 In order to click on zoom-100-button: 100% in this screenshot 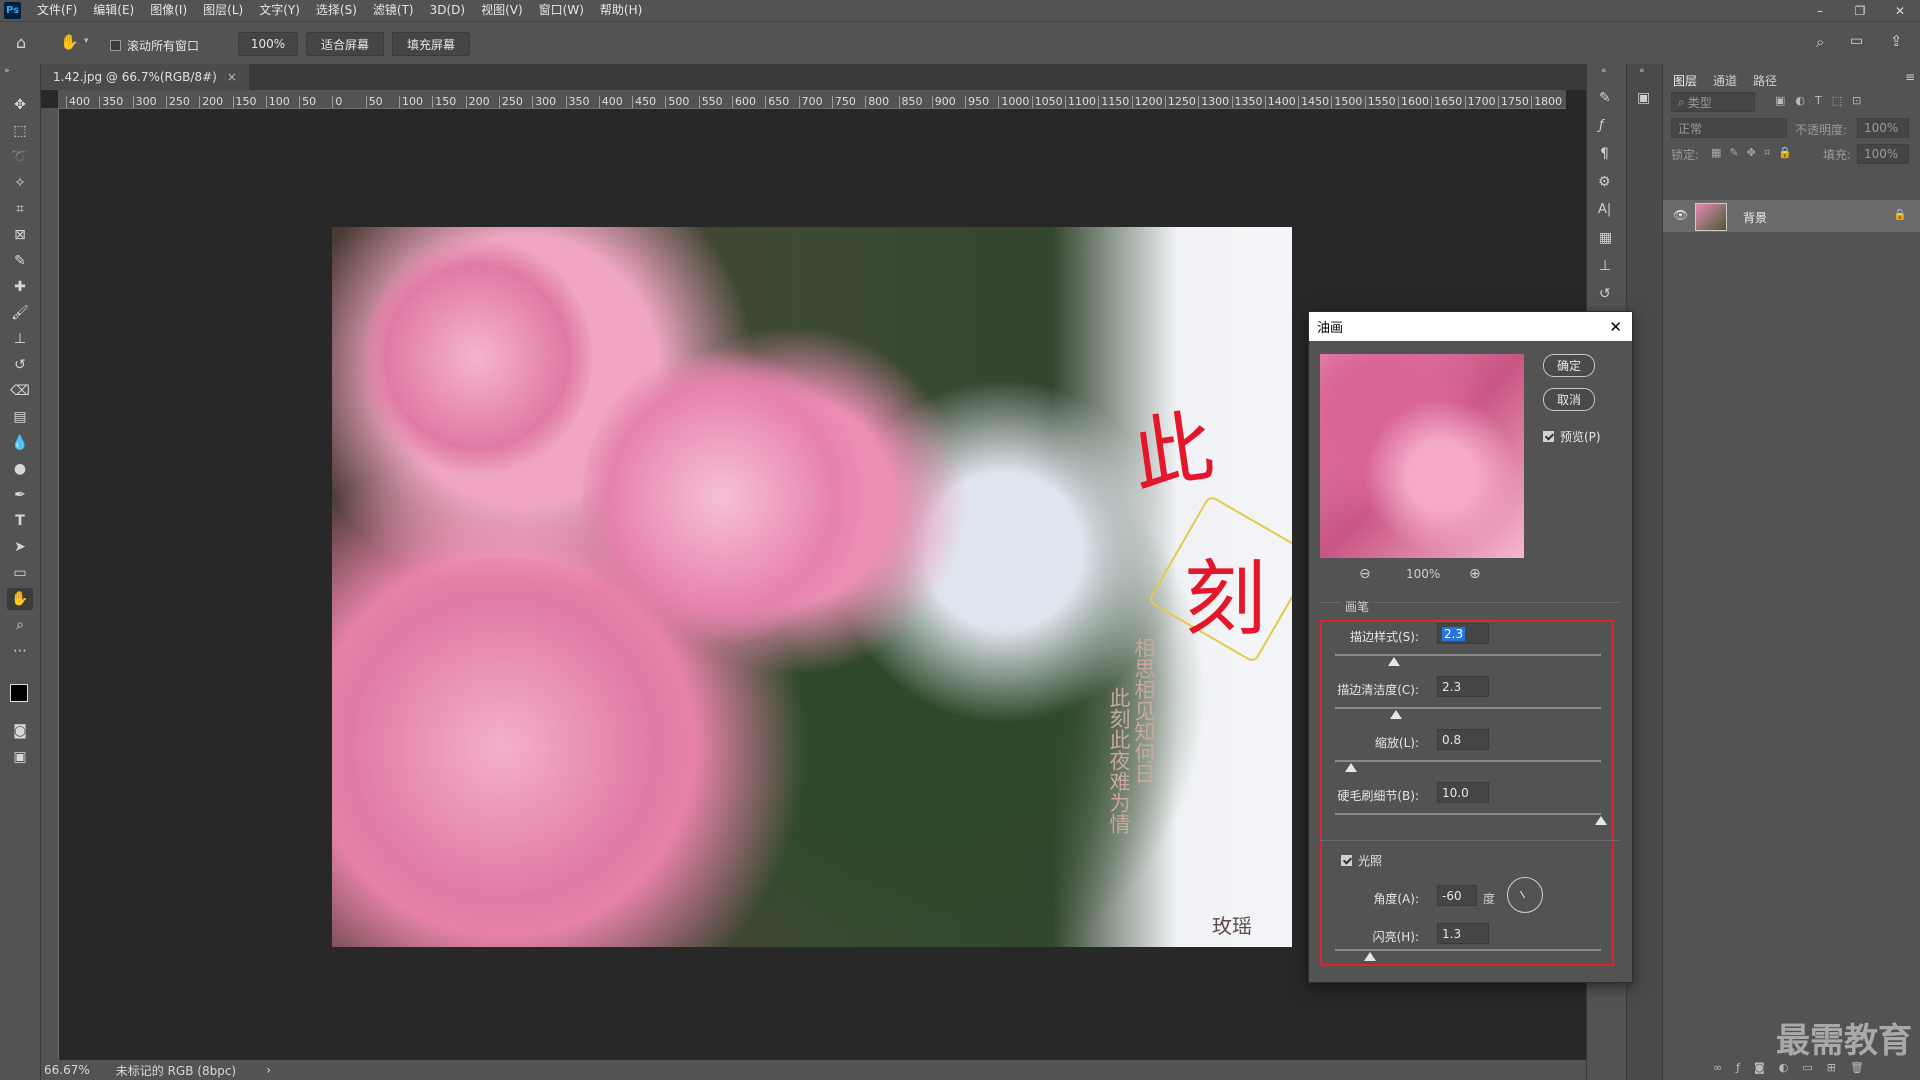, I will do `click(268, 44)`.